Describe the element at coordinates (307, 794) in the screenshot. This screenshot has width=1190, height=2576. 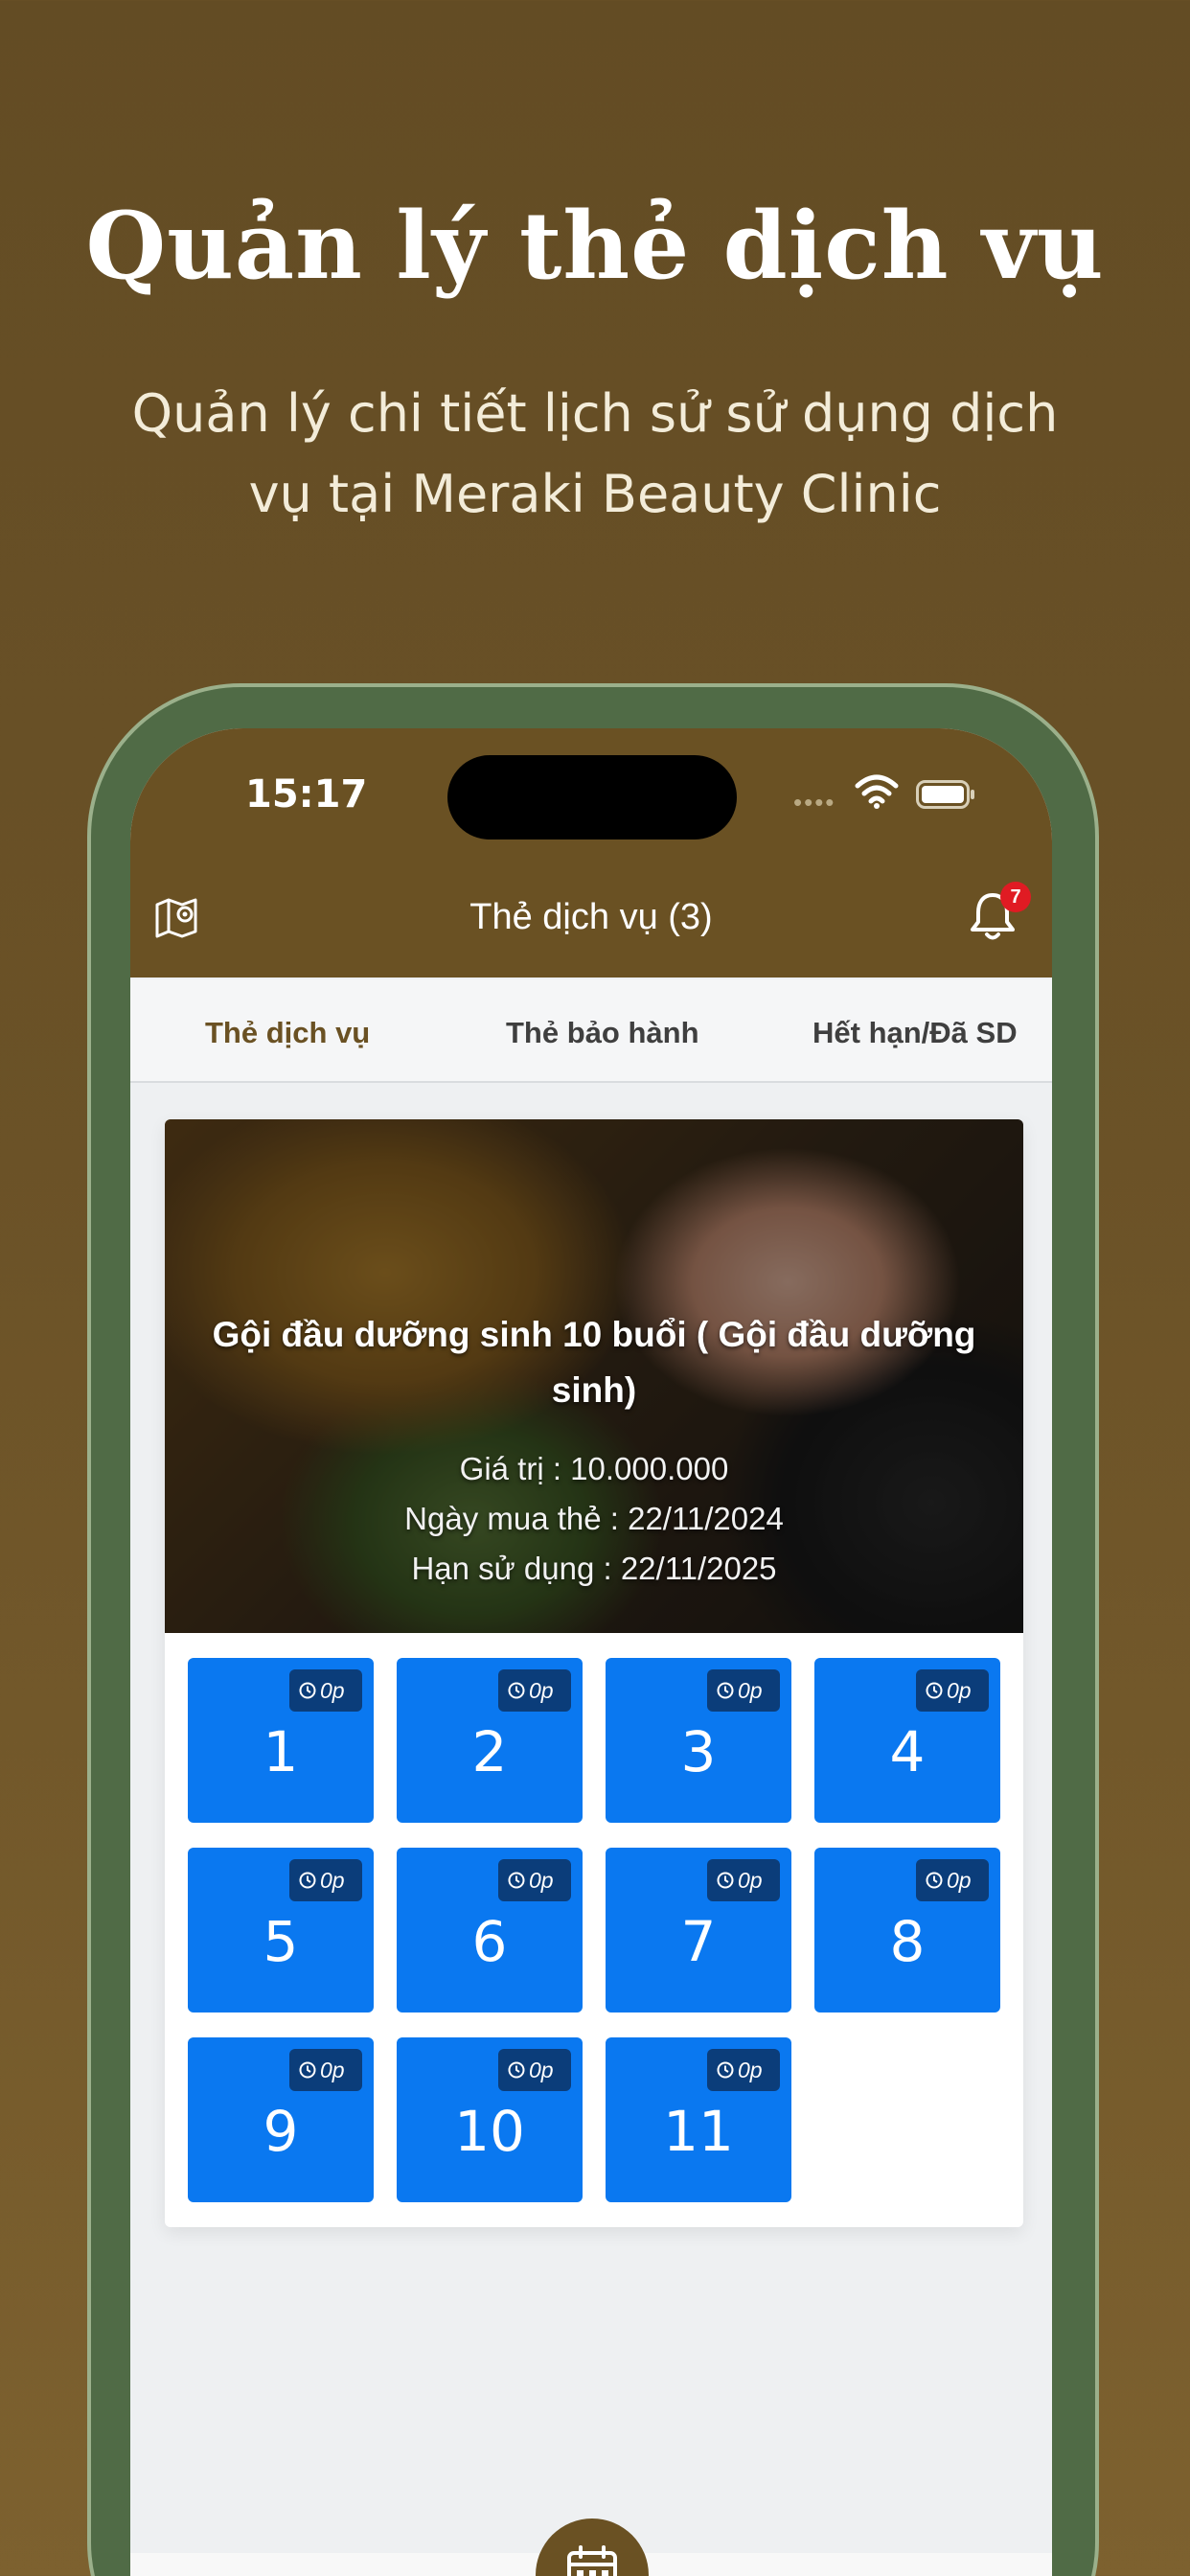
I see `status-time: 15:17` at that location.